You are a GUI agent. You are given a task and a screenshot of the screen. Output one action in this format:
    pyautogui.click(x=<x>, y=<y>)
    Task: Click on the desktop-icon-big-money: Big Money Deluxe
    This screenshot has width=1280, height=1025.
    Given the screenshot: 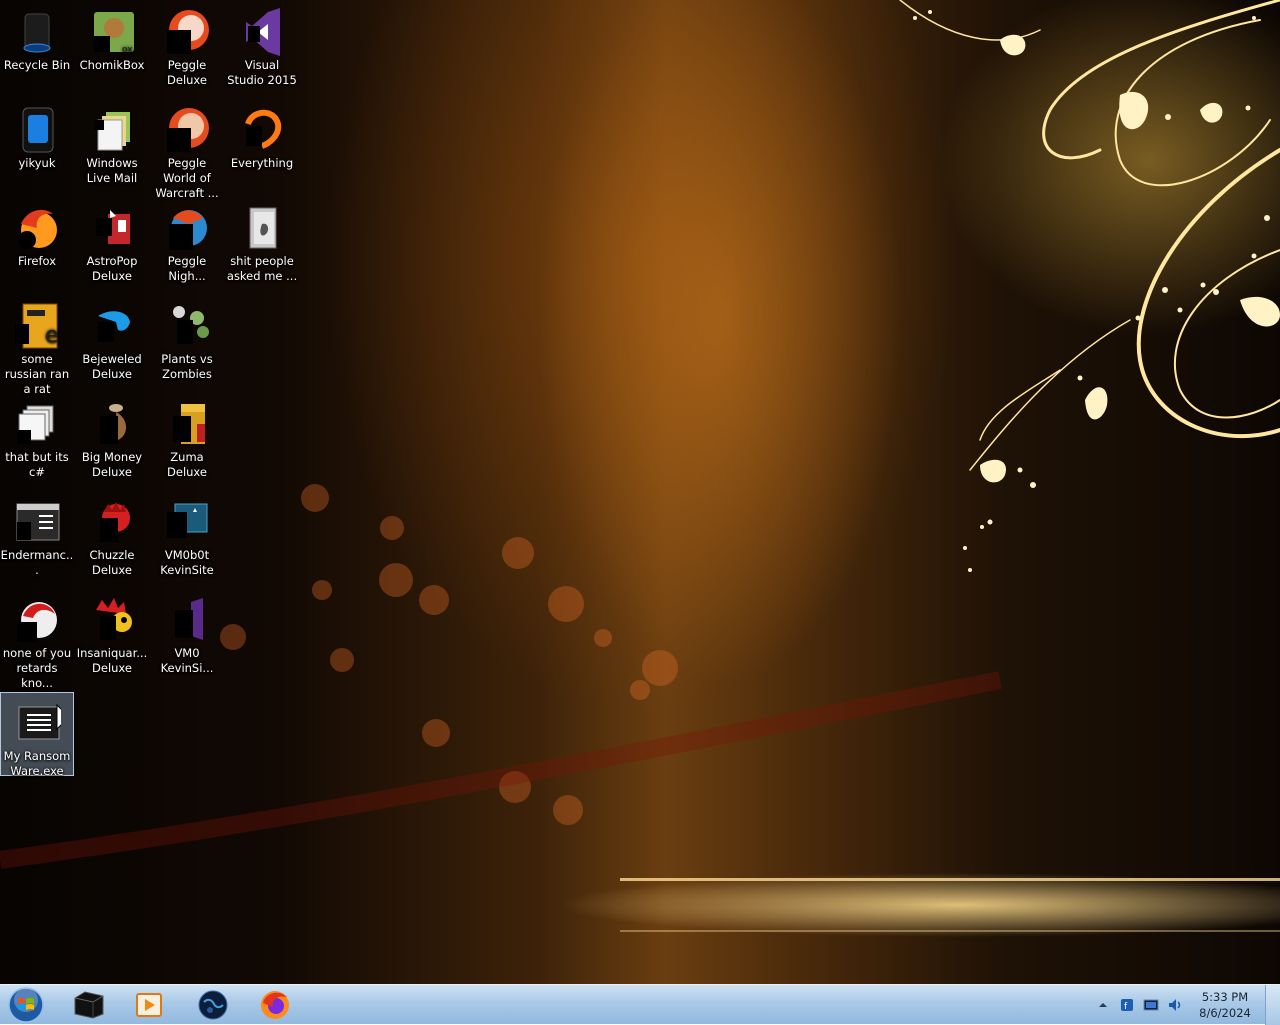 What is the action you would take?
    pyautogui.click(x=112, y=437)
    